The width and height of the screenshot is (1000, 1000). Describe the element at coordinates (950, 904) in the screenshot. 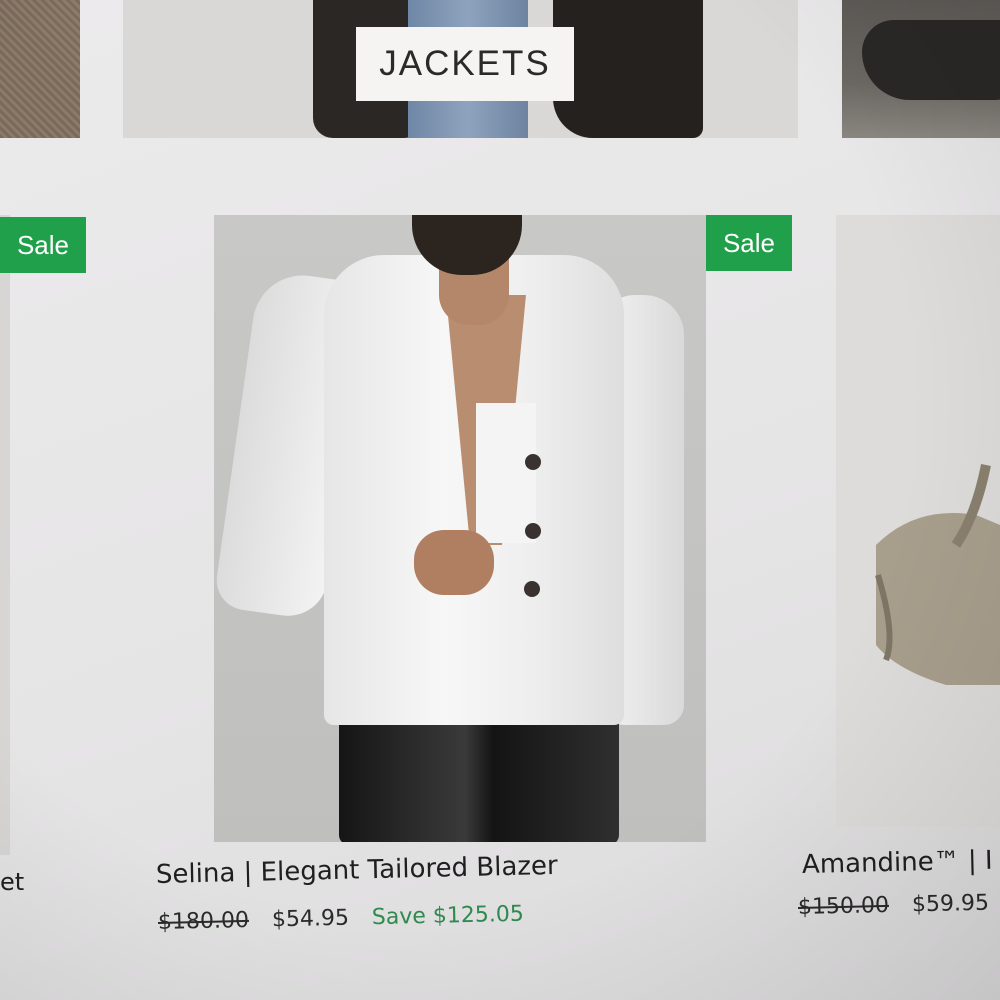

I see `sale-price: $59.95` at that location.